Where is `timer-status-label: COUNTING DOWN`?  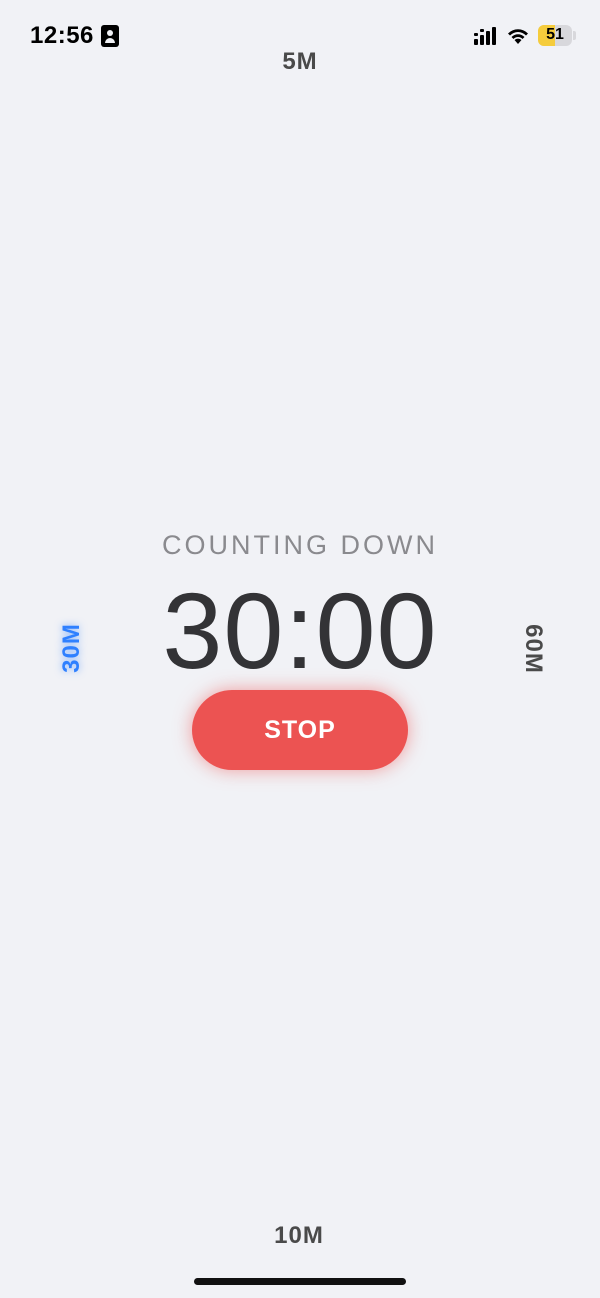 timer-status-label: COUNTING DOWN is located at coordinates (300, 545).